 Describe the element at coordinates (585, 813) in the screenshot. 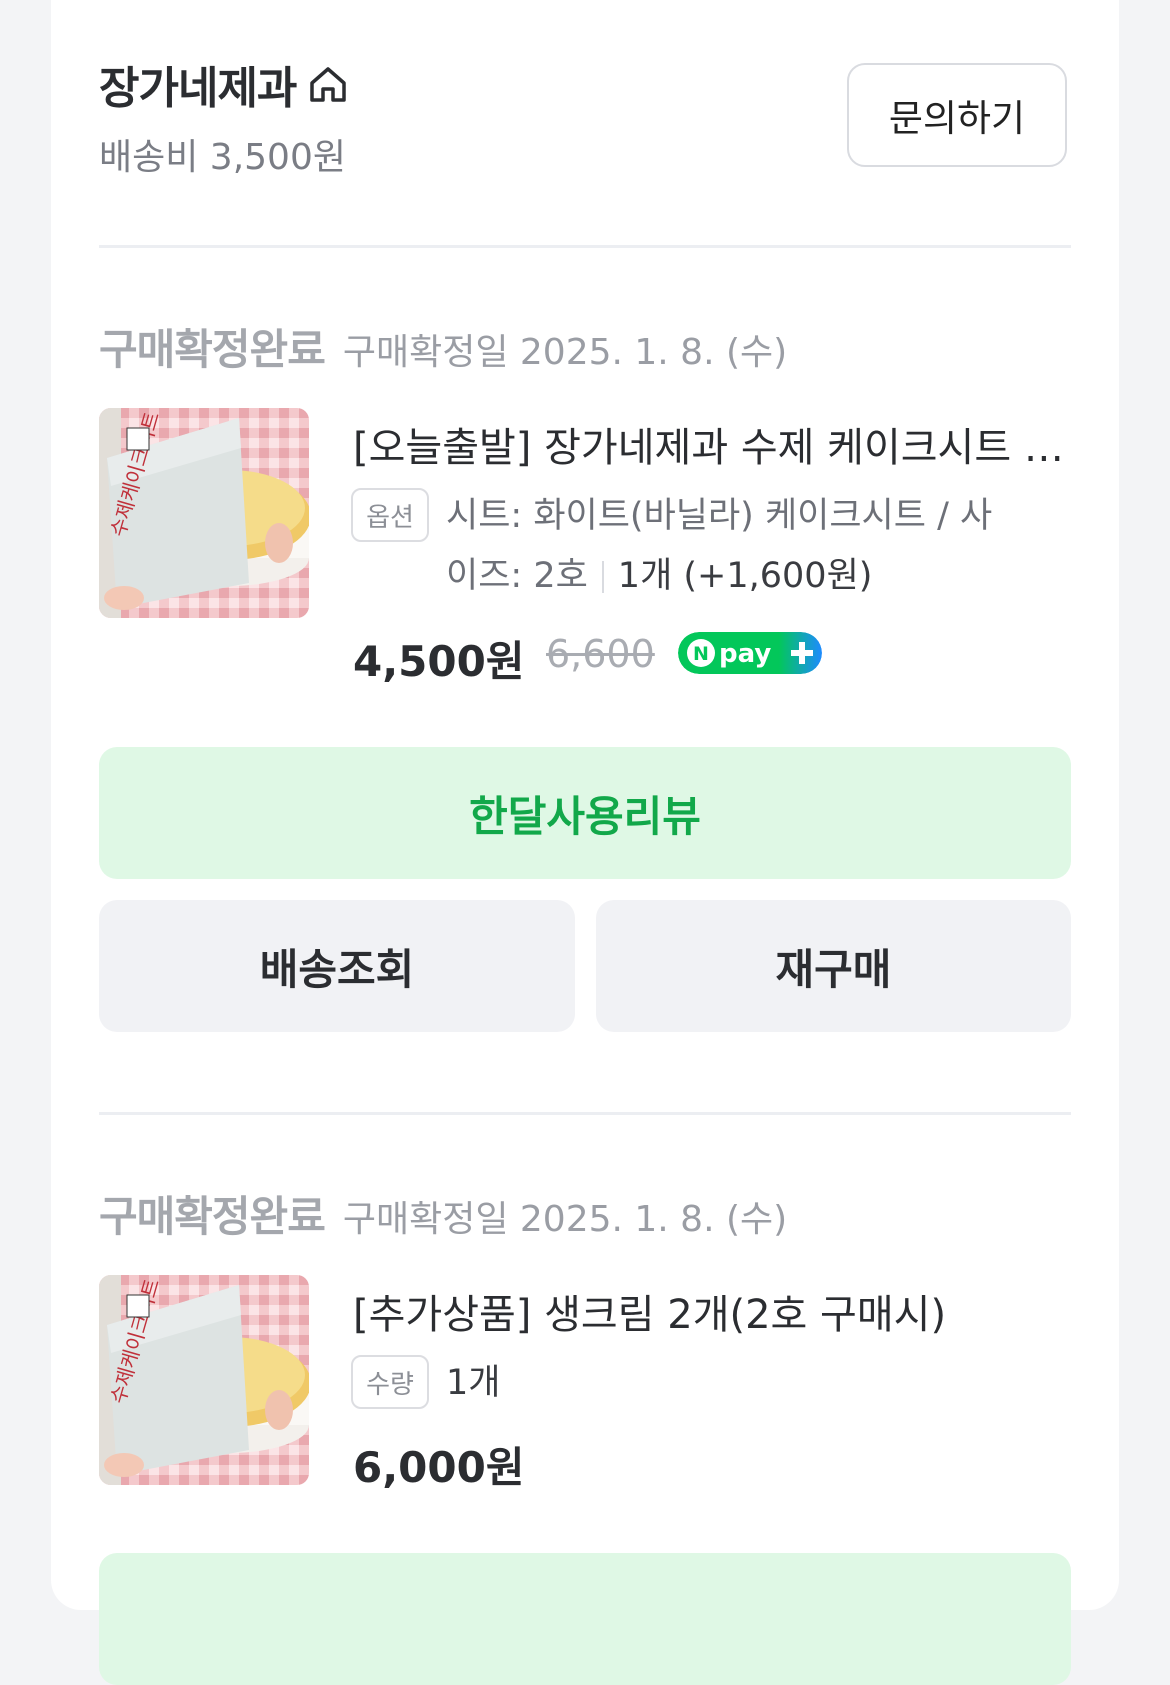

I see `month-review-button: 한달사용리뷰` at that location.